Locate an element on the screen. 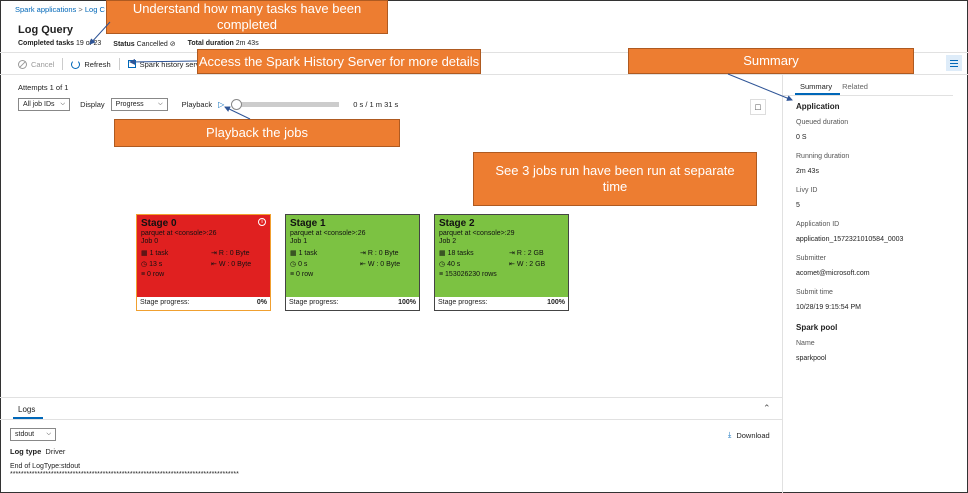 This screenshot has width=968, height=493. display-select: Progress ⌵ is located at coordinates (139, 104).